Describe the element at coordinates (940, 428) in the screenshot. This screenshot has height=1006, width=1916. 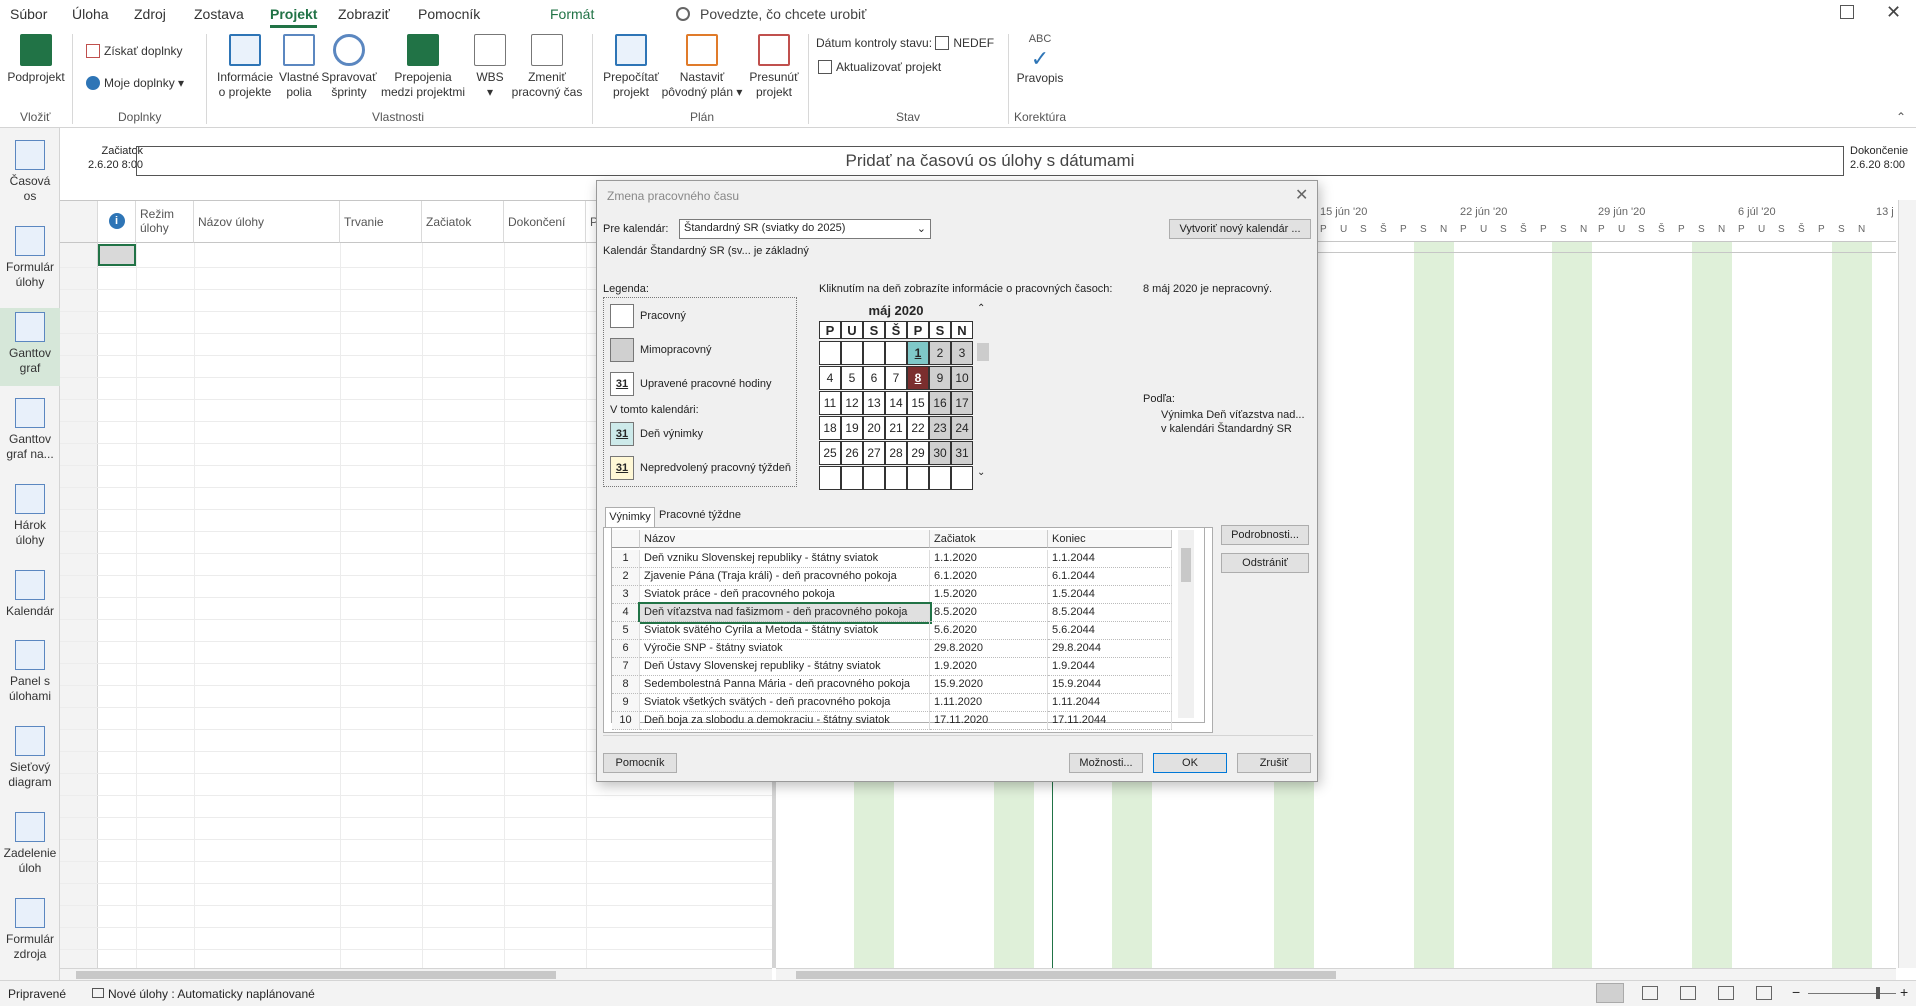
I see `calendar-day: 23` at that location.